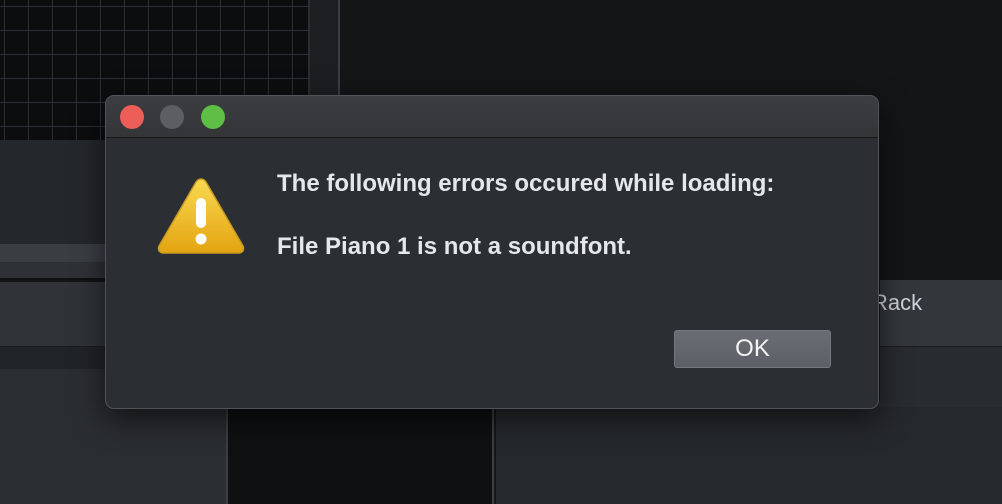 The width and height of the screenshot is (1002, 504). Describe the element at coordinates (201, 216) in the screenshot. I see `warning-triangle-icon` at that location.